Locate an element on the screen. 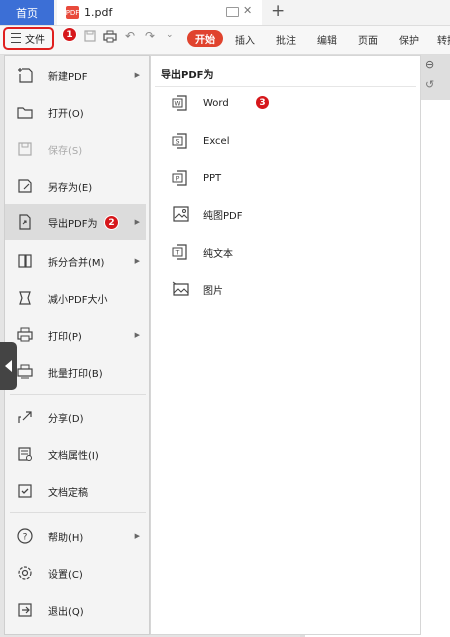 This screenshot has width=450, height=637. image-pdf-icon is located at coordinates (181, 214).